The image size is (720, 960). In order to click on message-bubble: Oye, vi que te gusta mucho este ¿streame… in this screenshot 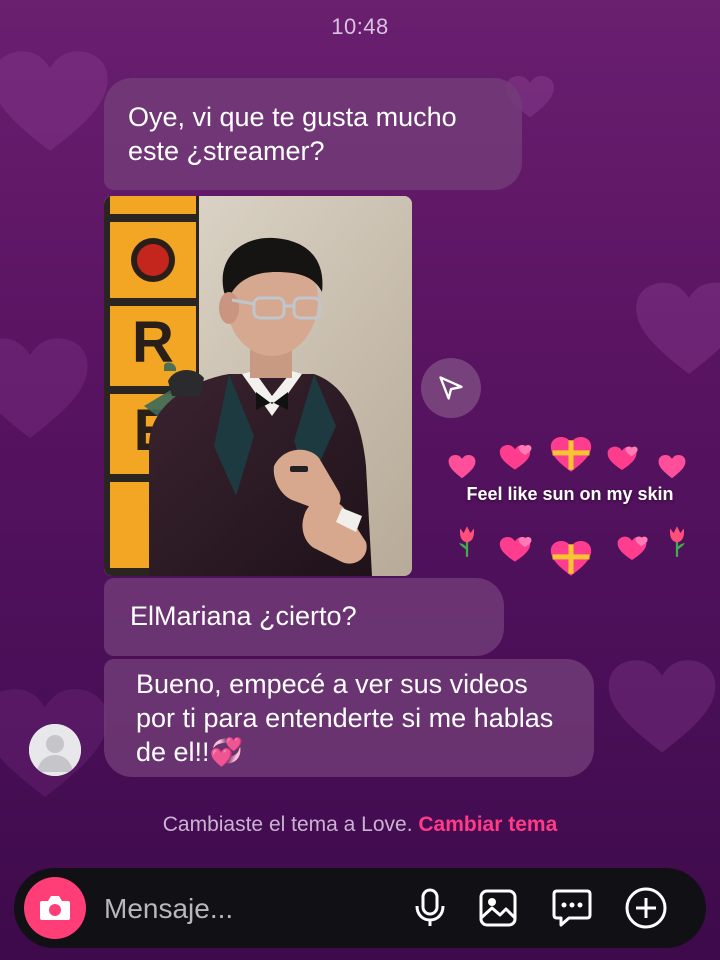, I will do `click(313, 134)`.